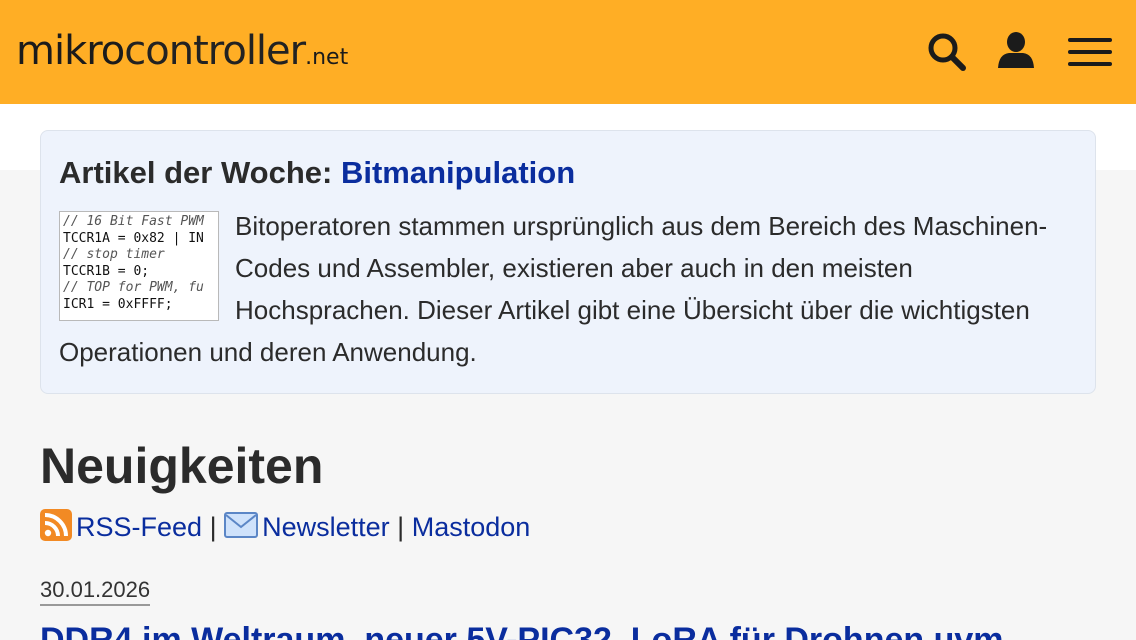 The height and width of the screenshot is (640, 1136). I want to click on newsletter-link: Newsletter, so click(326, 527).